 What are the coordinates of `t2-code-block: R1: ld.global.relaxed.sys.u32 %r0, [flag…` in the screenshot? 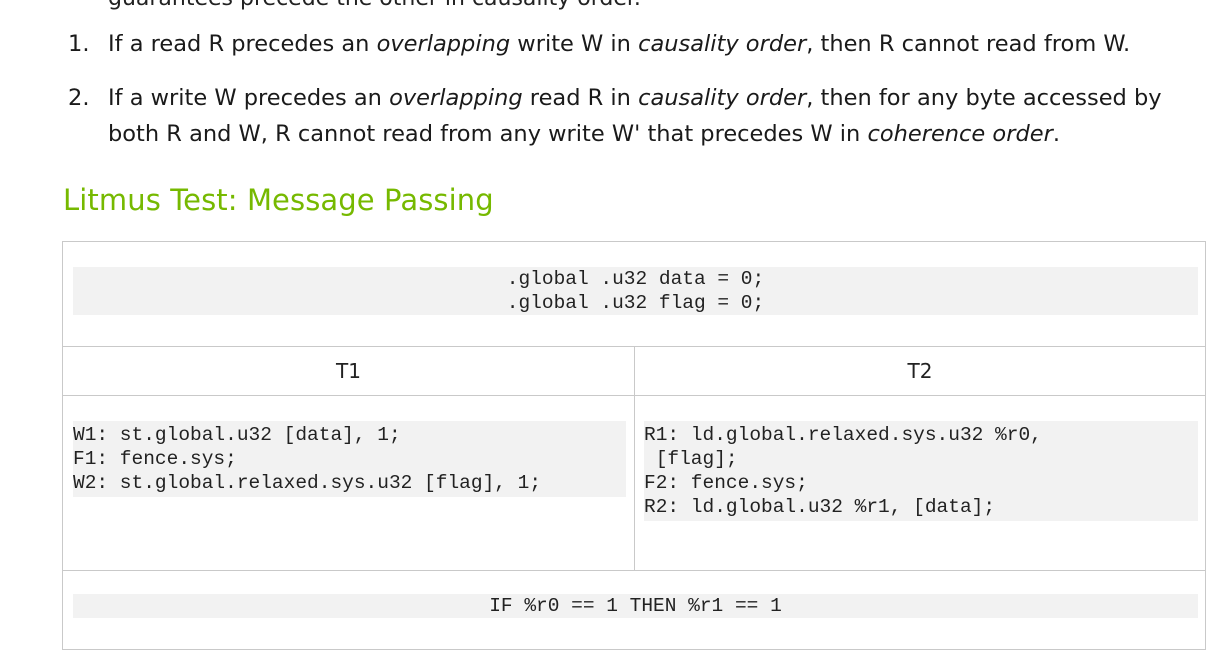 It's located at (921, 471).